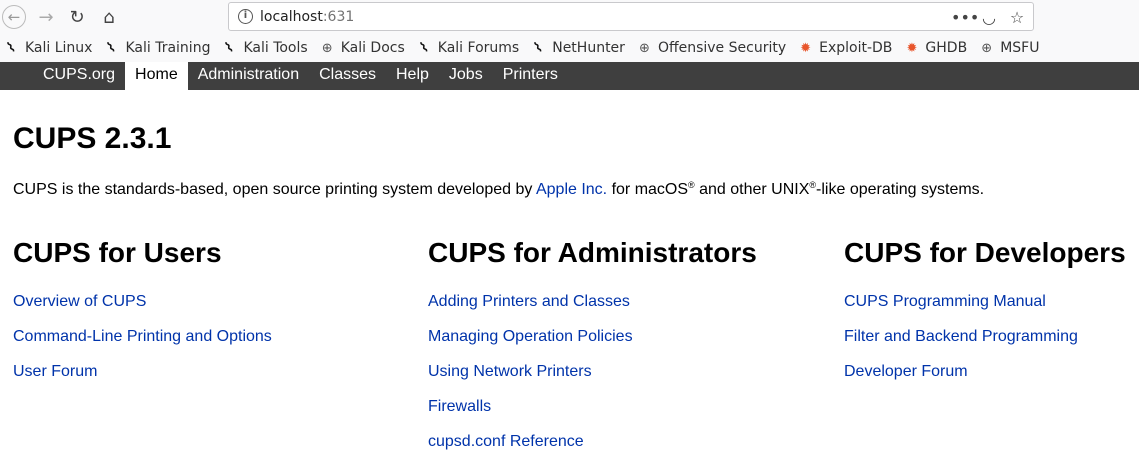  I want to click on link-adding-printers: Adding Printers and Classes, so click(529, 301).